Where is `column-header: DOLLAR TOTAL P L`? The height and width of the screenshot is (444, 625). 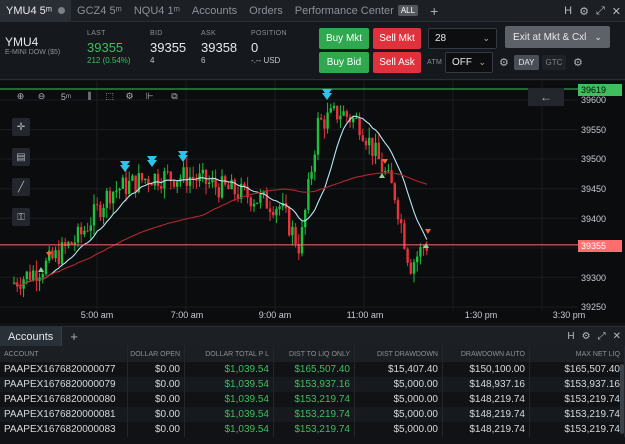 column-header: DOLLAR TOTAL P L is located at coordinates (229, 354).